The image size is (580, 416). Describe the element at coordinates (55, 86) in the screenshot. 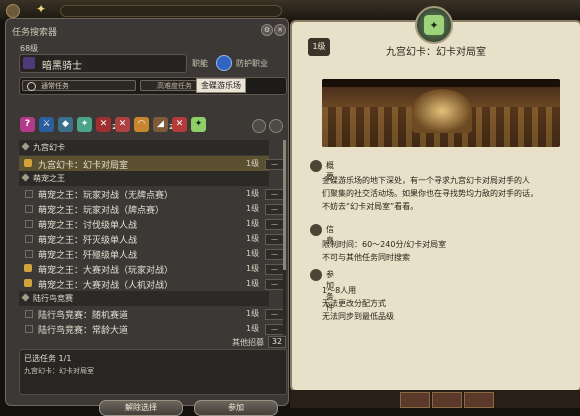

I see `duty-type-label: 通常任务` at that location.